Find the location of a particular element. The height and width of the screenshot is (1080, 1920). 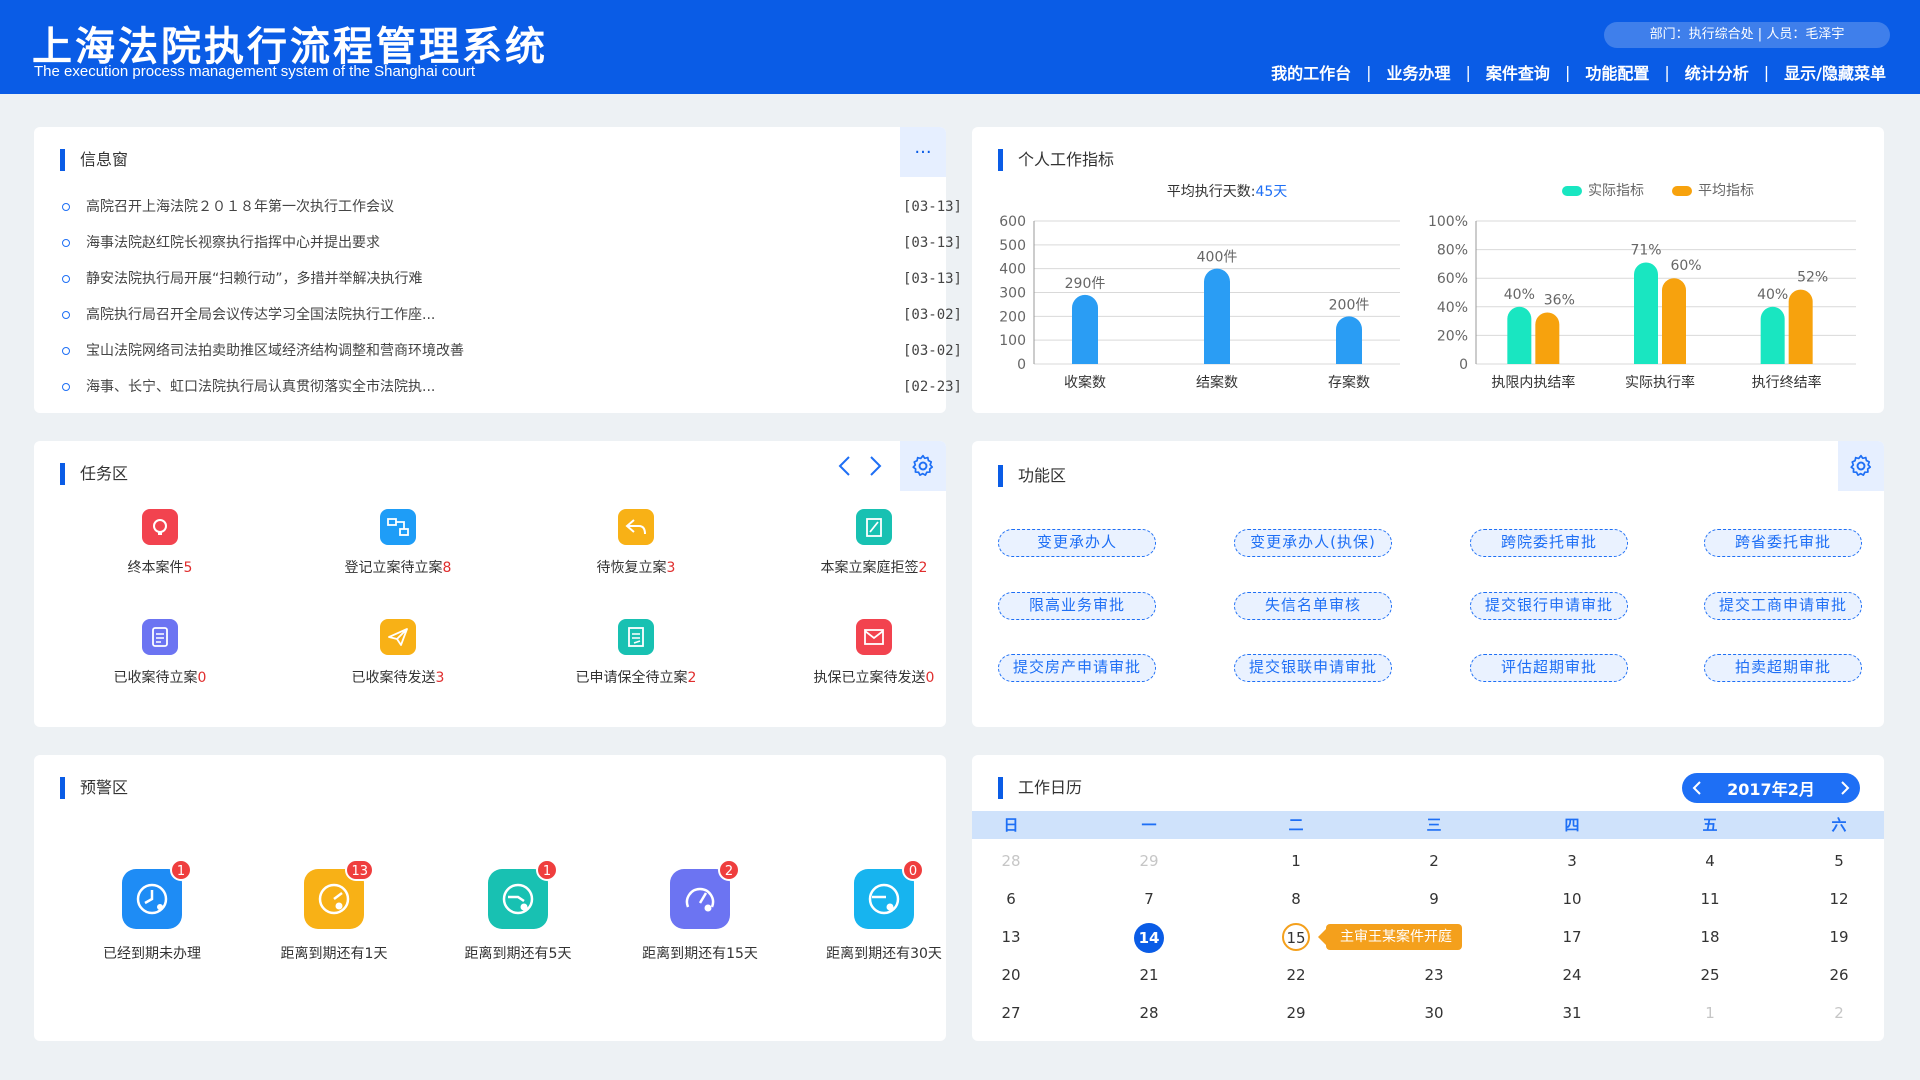

x-tick-label: 执限内执结率 is located at coordinates (1533, 382).